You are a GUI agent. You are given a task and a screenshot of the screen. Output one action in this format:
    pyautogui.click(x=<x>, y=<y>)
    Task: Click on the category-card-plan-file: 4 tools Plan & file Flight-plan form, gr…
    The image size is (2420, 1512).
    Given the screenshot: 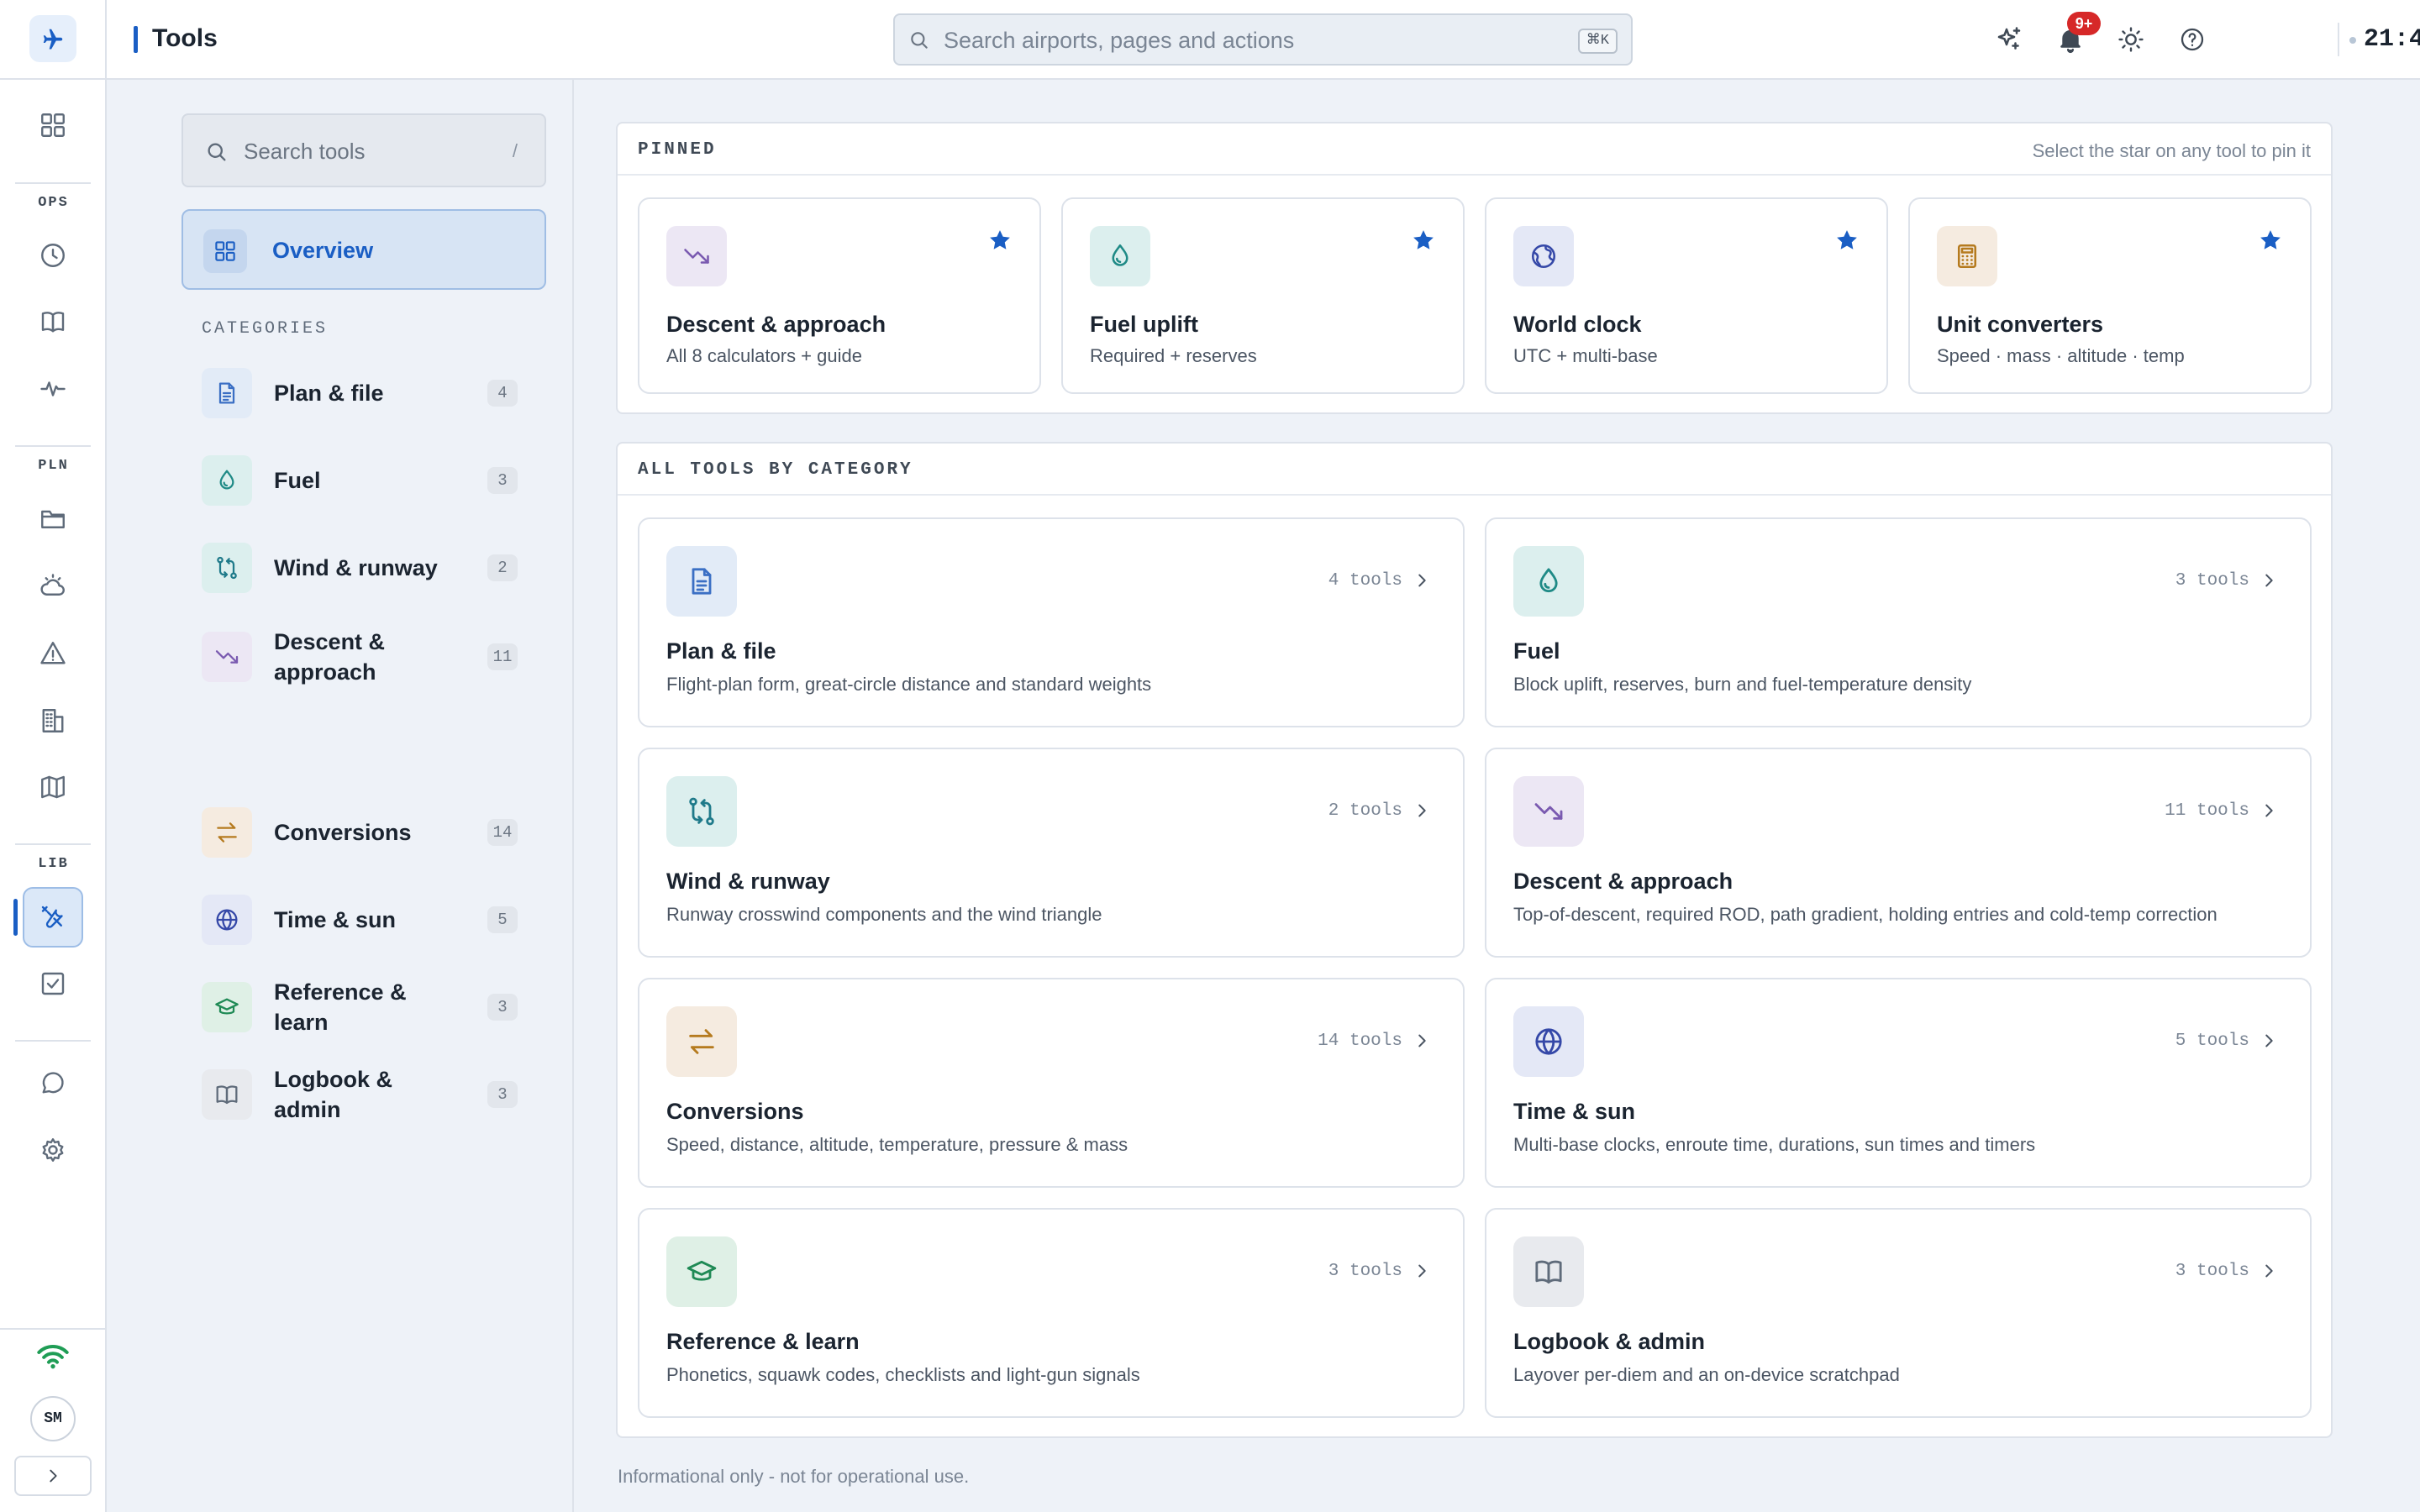 What is the action you would take?
    pyautogui.click(x=1051, y=622)
    